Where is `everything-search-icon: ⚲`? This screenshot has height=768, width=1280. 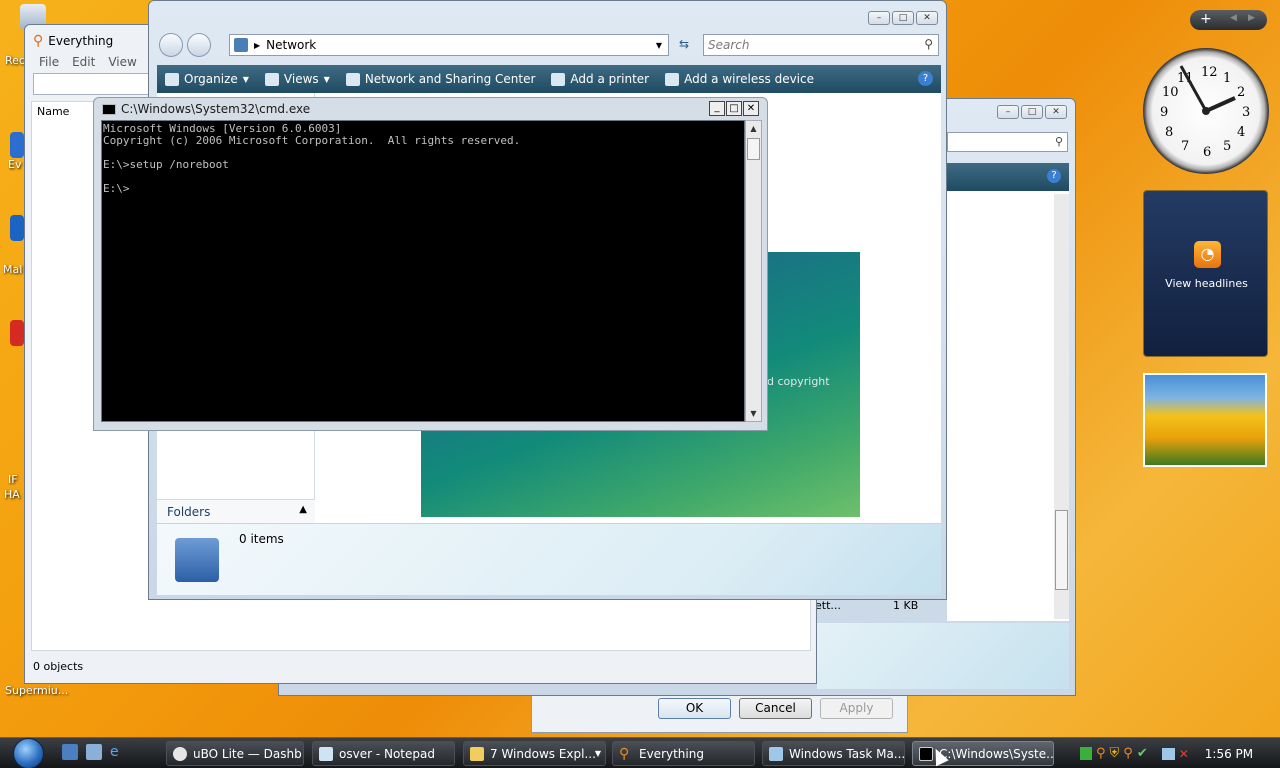
everything-search-icon: ⚲ is located at coordinates (38, 41).